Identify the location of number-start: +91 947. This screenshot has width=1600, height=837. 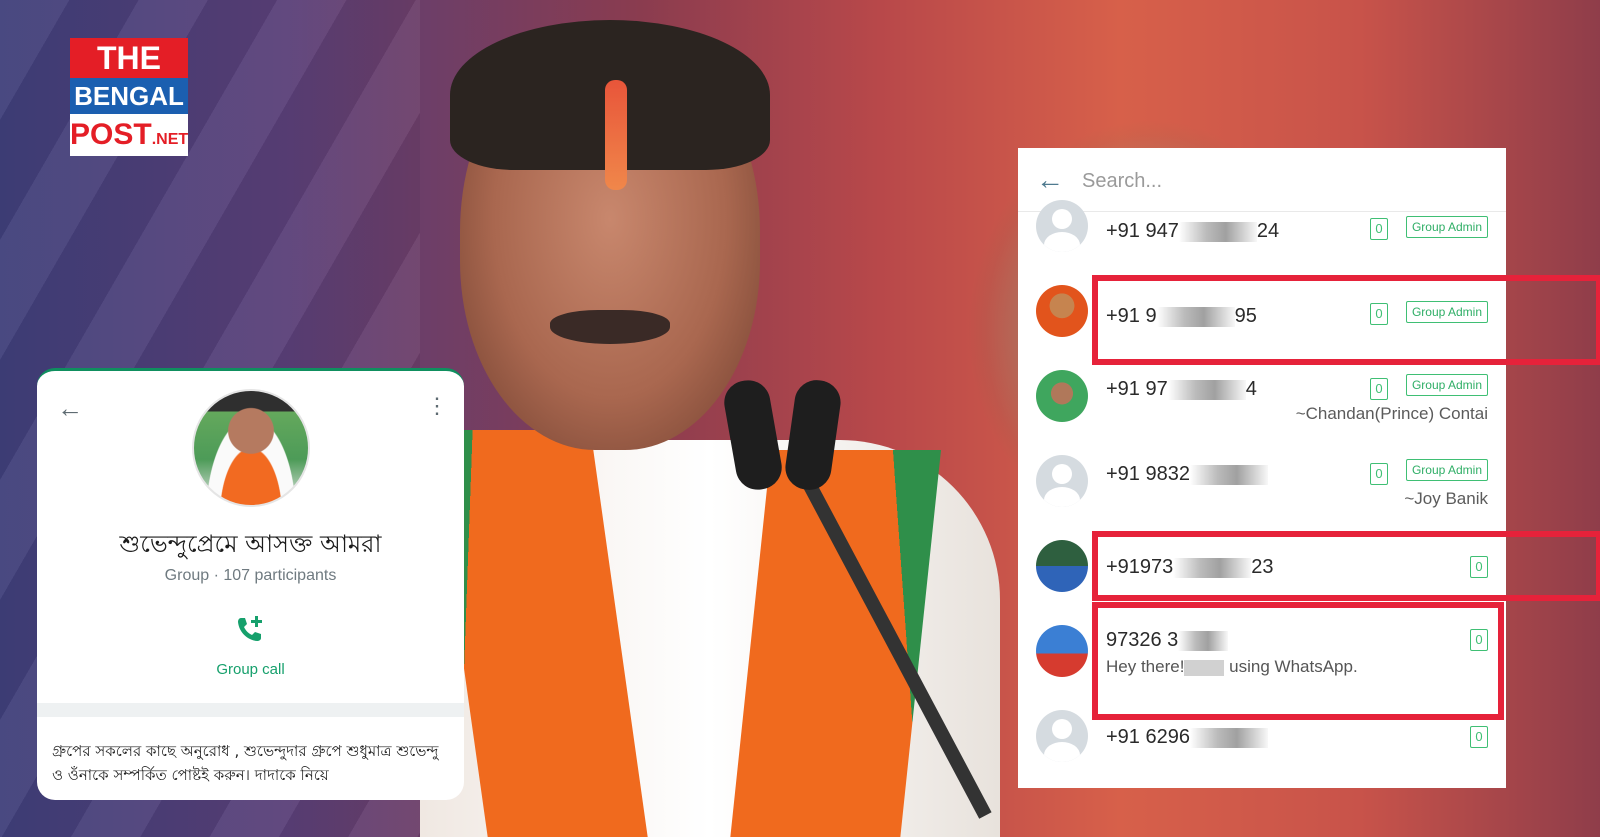
(1142, 231).